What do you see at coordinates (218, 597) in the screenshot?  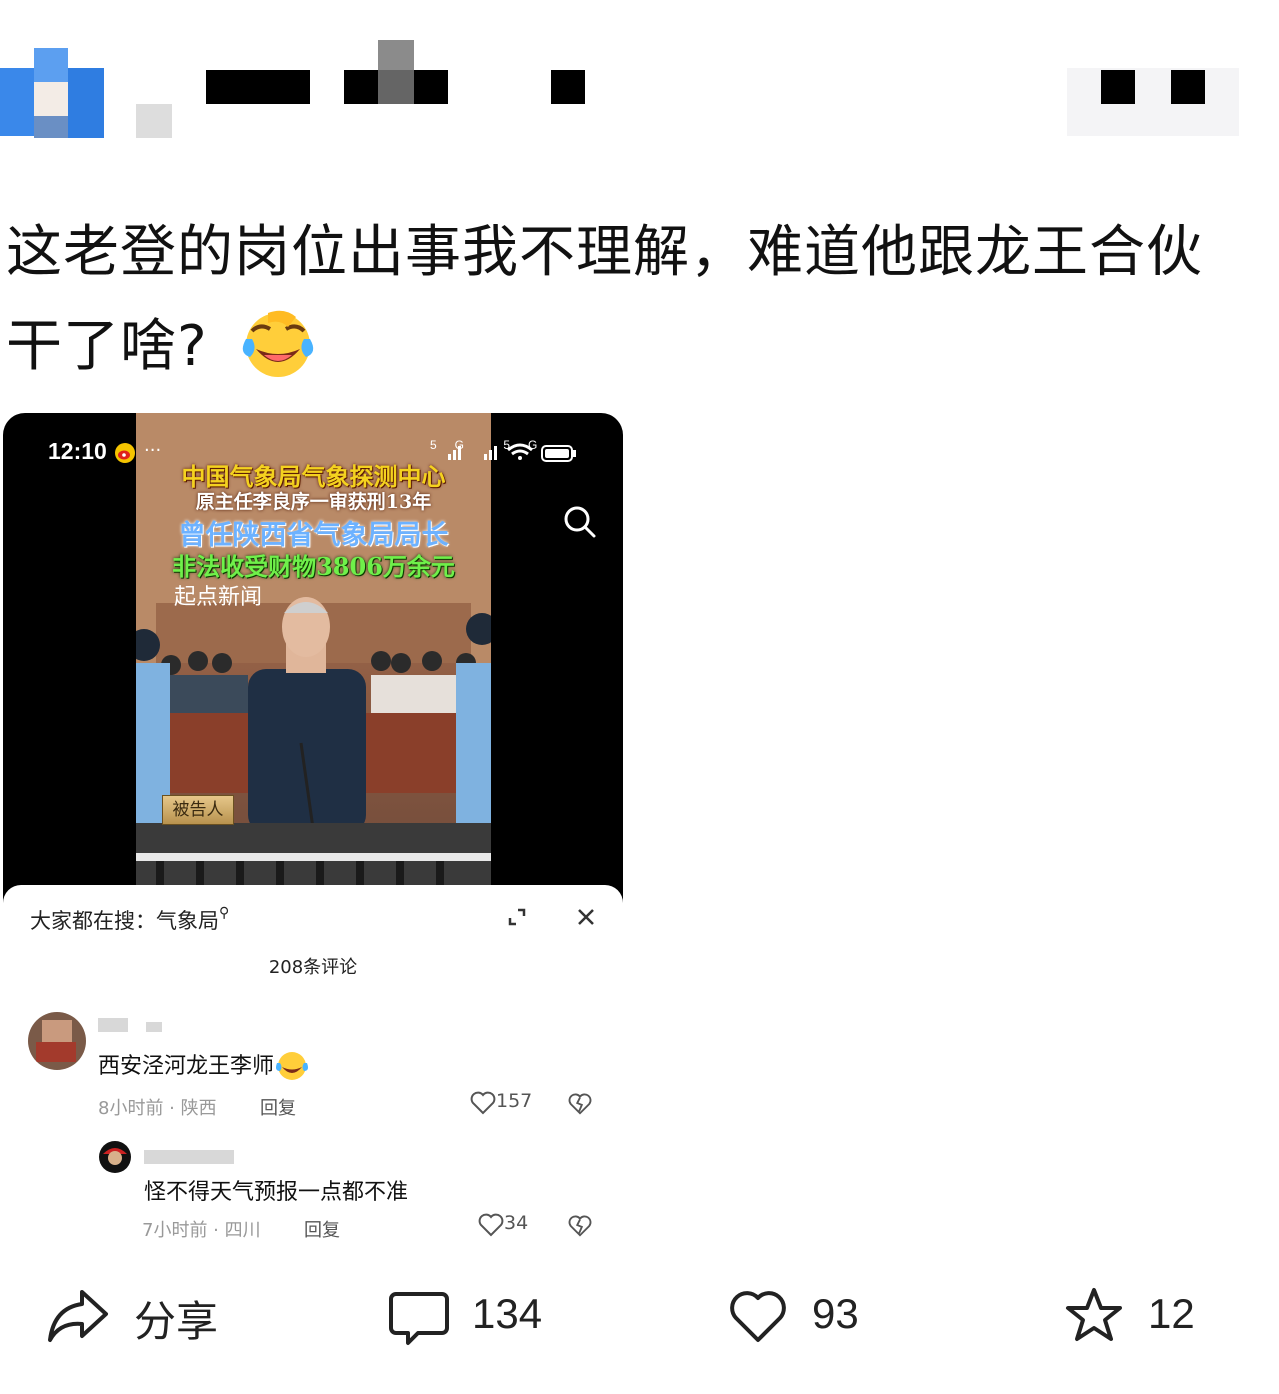 I see `video-source: 起点新闻` at bounding box center [218, 597].